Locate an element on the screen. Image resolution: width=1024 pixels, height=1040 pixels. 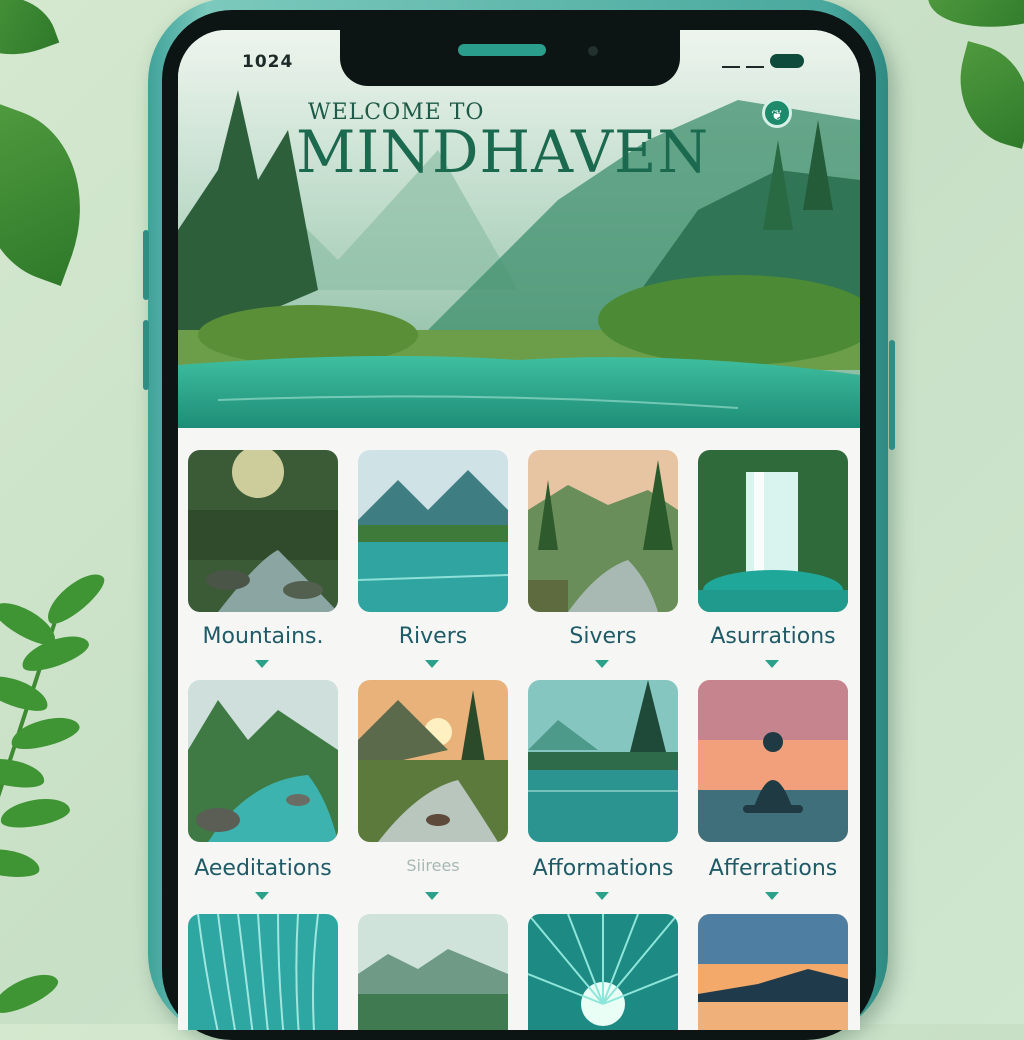
status-icons is located at coordinates (763, 61).